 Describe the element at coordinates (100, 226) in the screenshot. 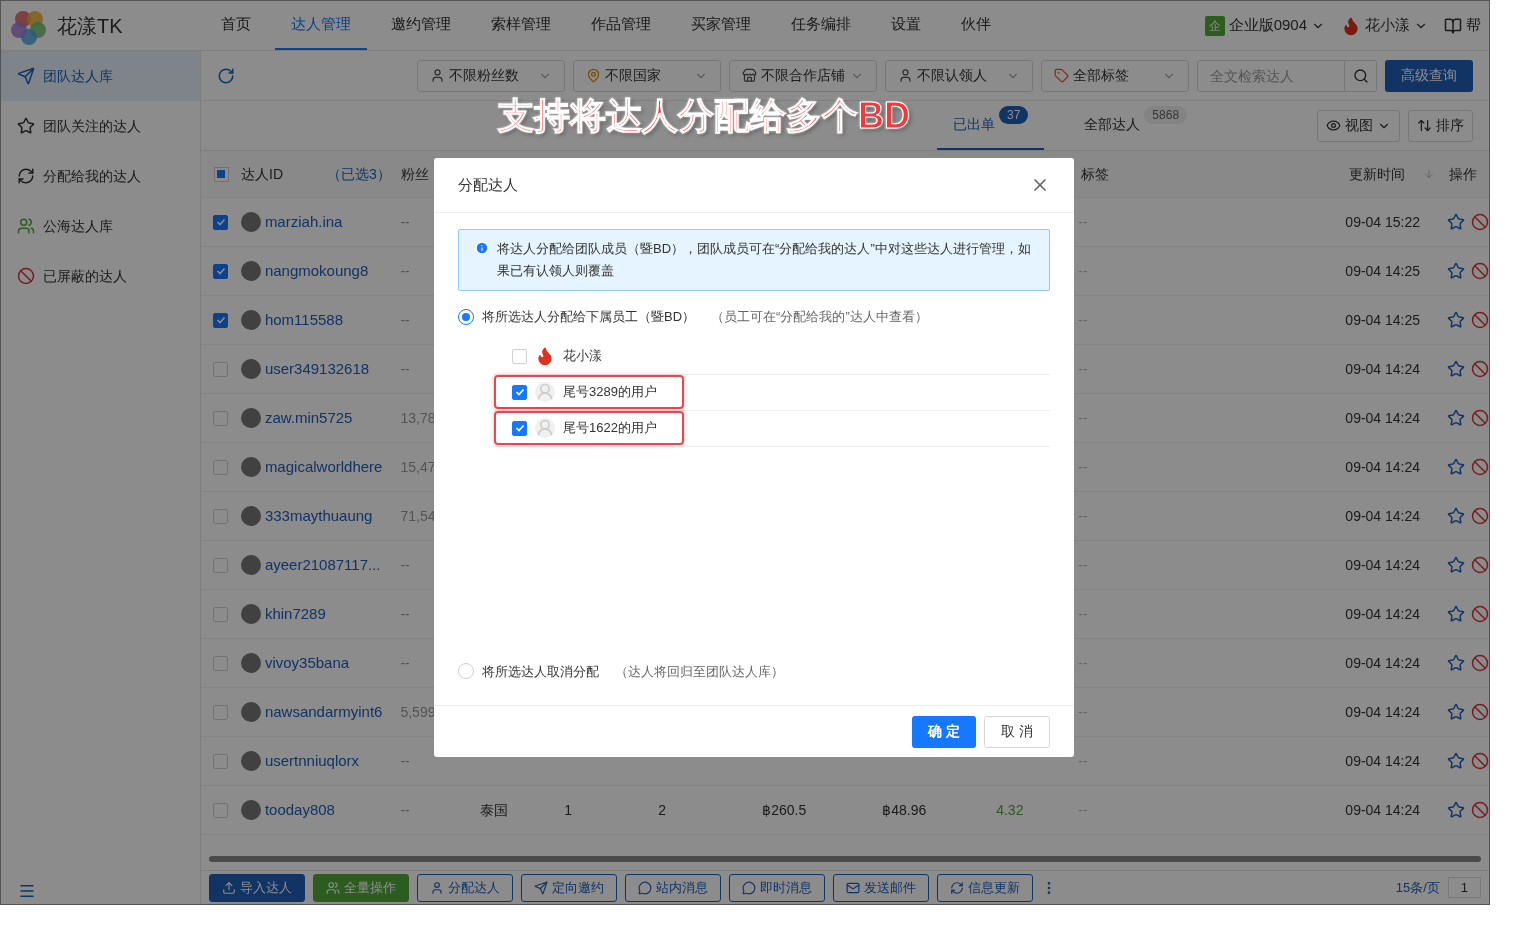

I see `sidebar-item: 公海达人库` at that location.